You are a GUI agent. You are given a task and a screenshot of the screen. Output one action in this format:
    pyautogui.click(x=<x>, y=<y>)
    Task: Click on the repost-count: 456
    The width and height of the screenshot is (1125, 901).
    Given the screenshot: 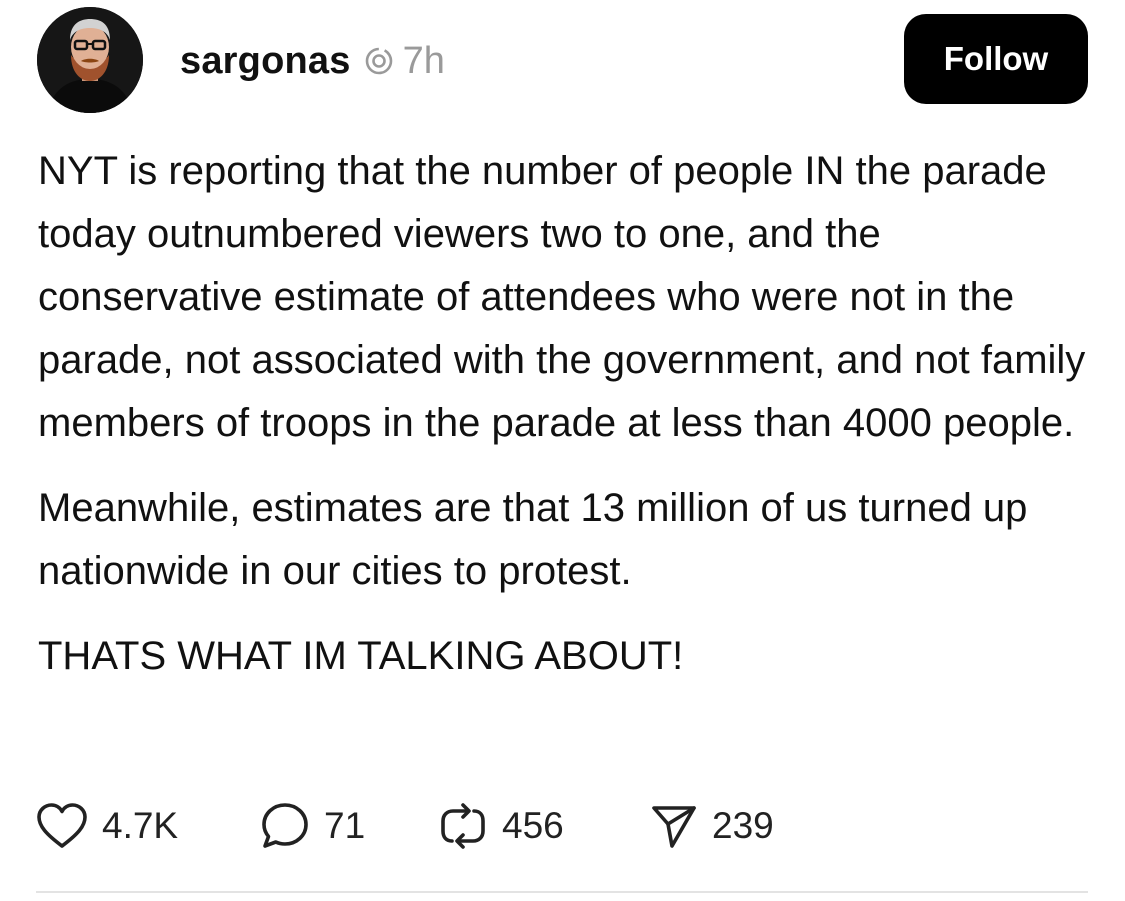 What is the action you would take?
    pyautogui.click(x=533, y=825)
    